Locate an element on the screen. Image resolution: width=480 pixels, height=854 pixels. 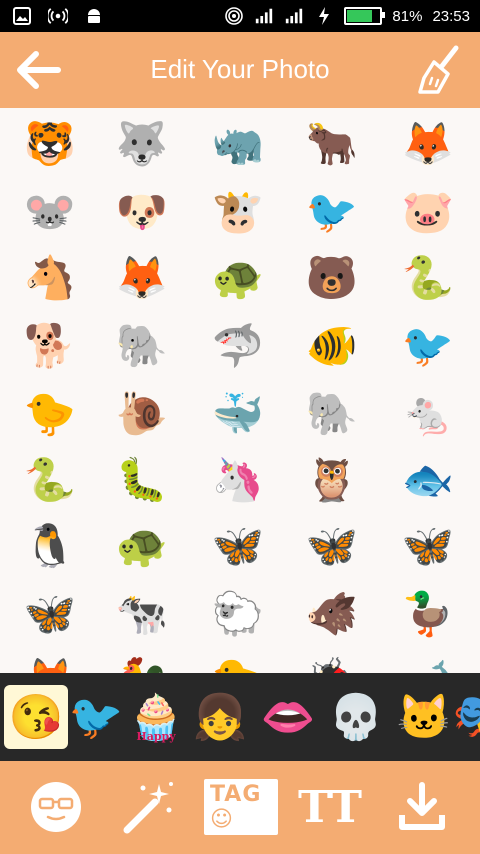
snake-icon: 🐍 is located at coordinates (428, 277).